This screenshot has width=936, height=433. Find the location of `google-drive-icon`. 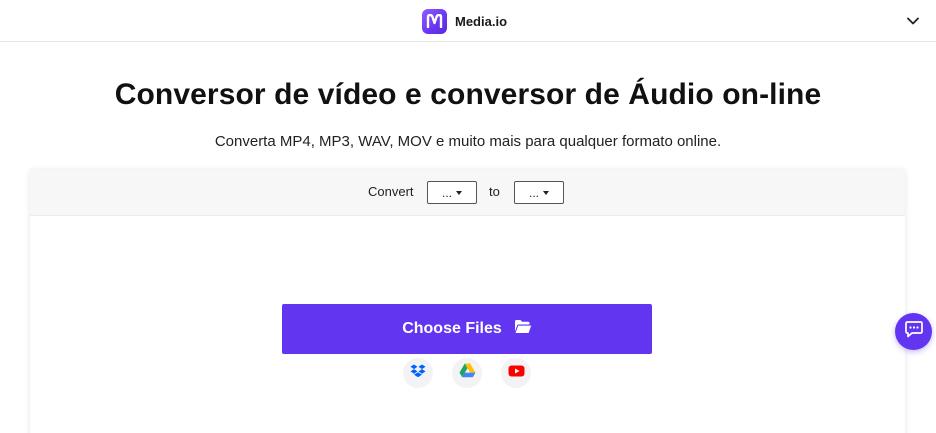

google-drive-icon is located at coordinates (467, 373).